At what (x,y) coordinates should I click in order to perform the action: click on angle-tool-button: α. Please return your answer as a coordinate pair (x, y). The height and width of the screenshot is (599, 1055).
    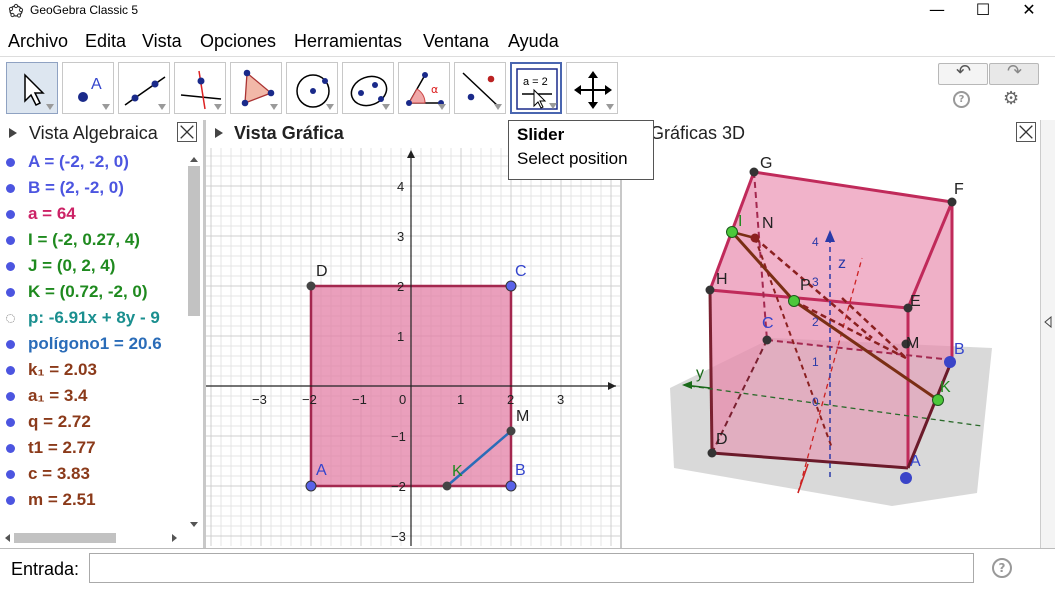
    Looking at the image, I should click on (424, 88).